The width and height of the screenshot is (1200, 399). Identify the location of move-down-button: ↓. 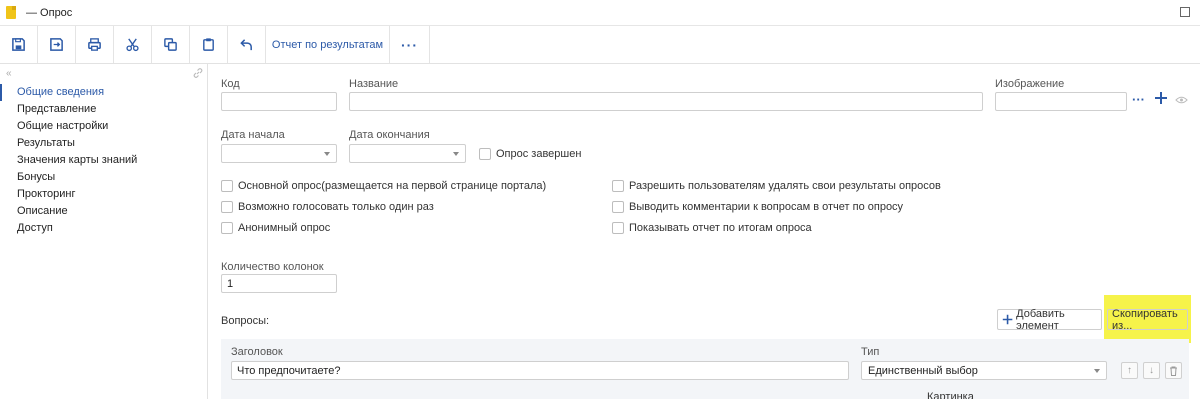
(1151, 370).